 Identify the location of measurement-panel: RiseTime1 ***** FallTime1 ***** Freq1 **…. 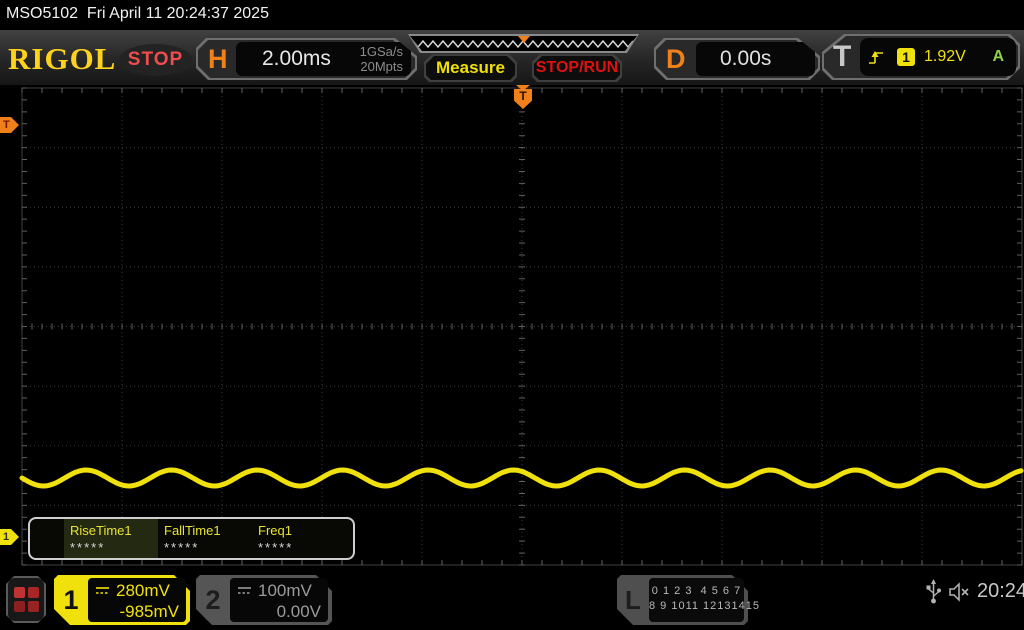
(191, 538).